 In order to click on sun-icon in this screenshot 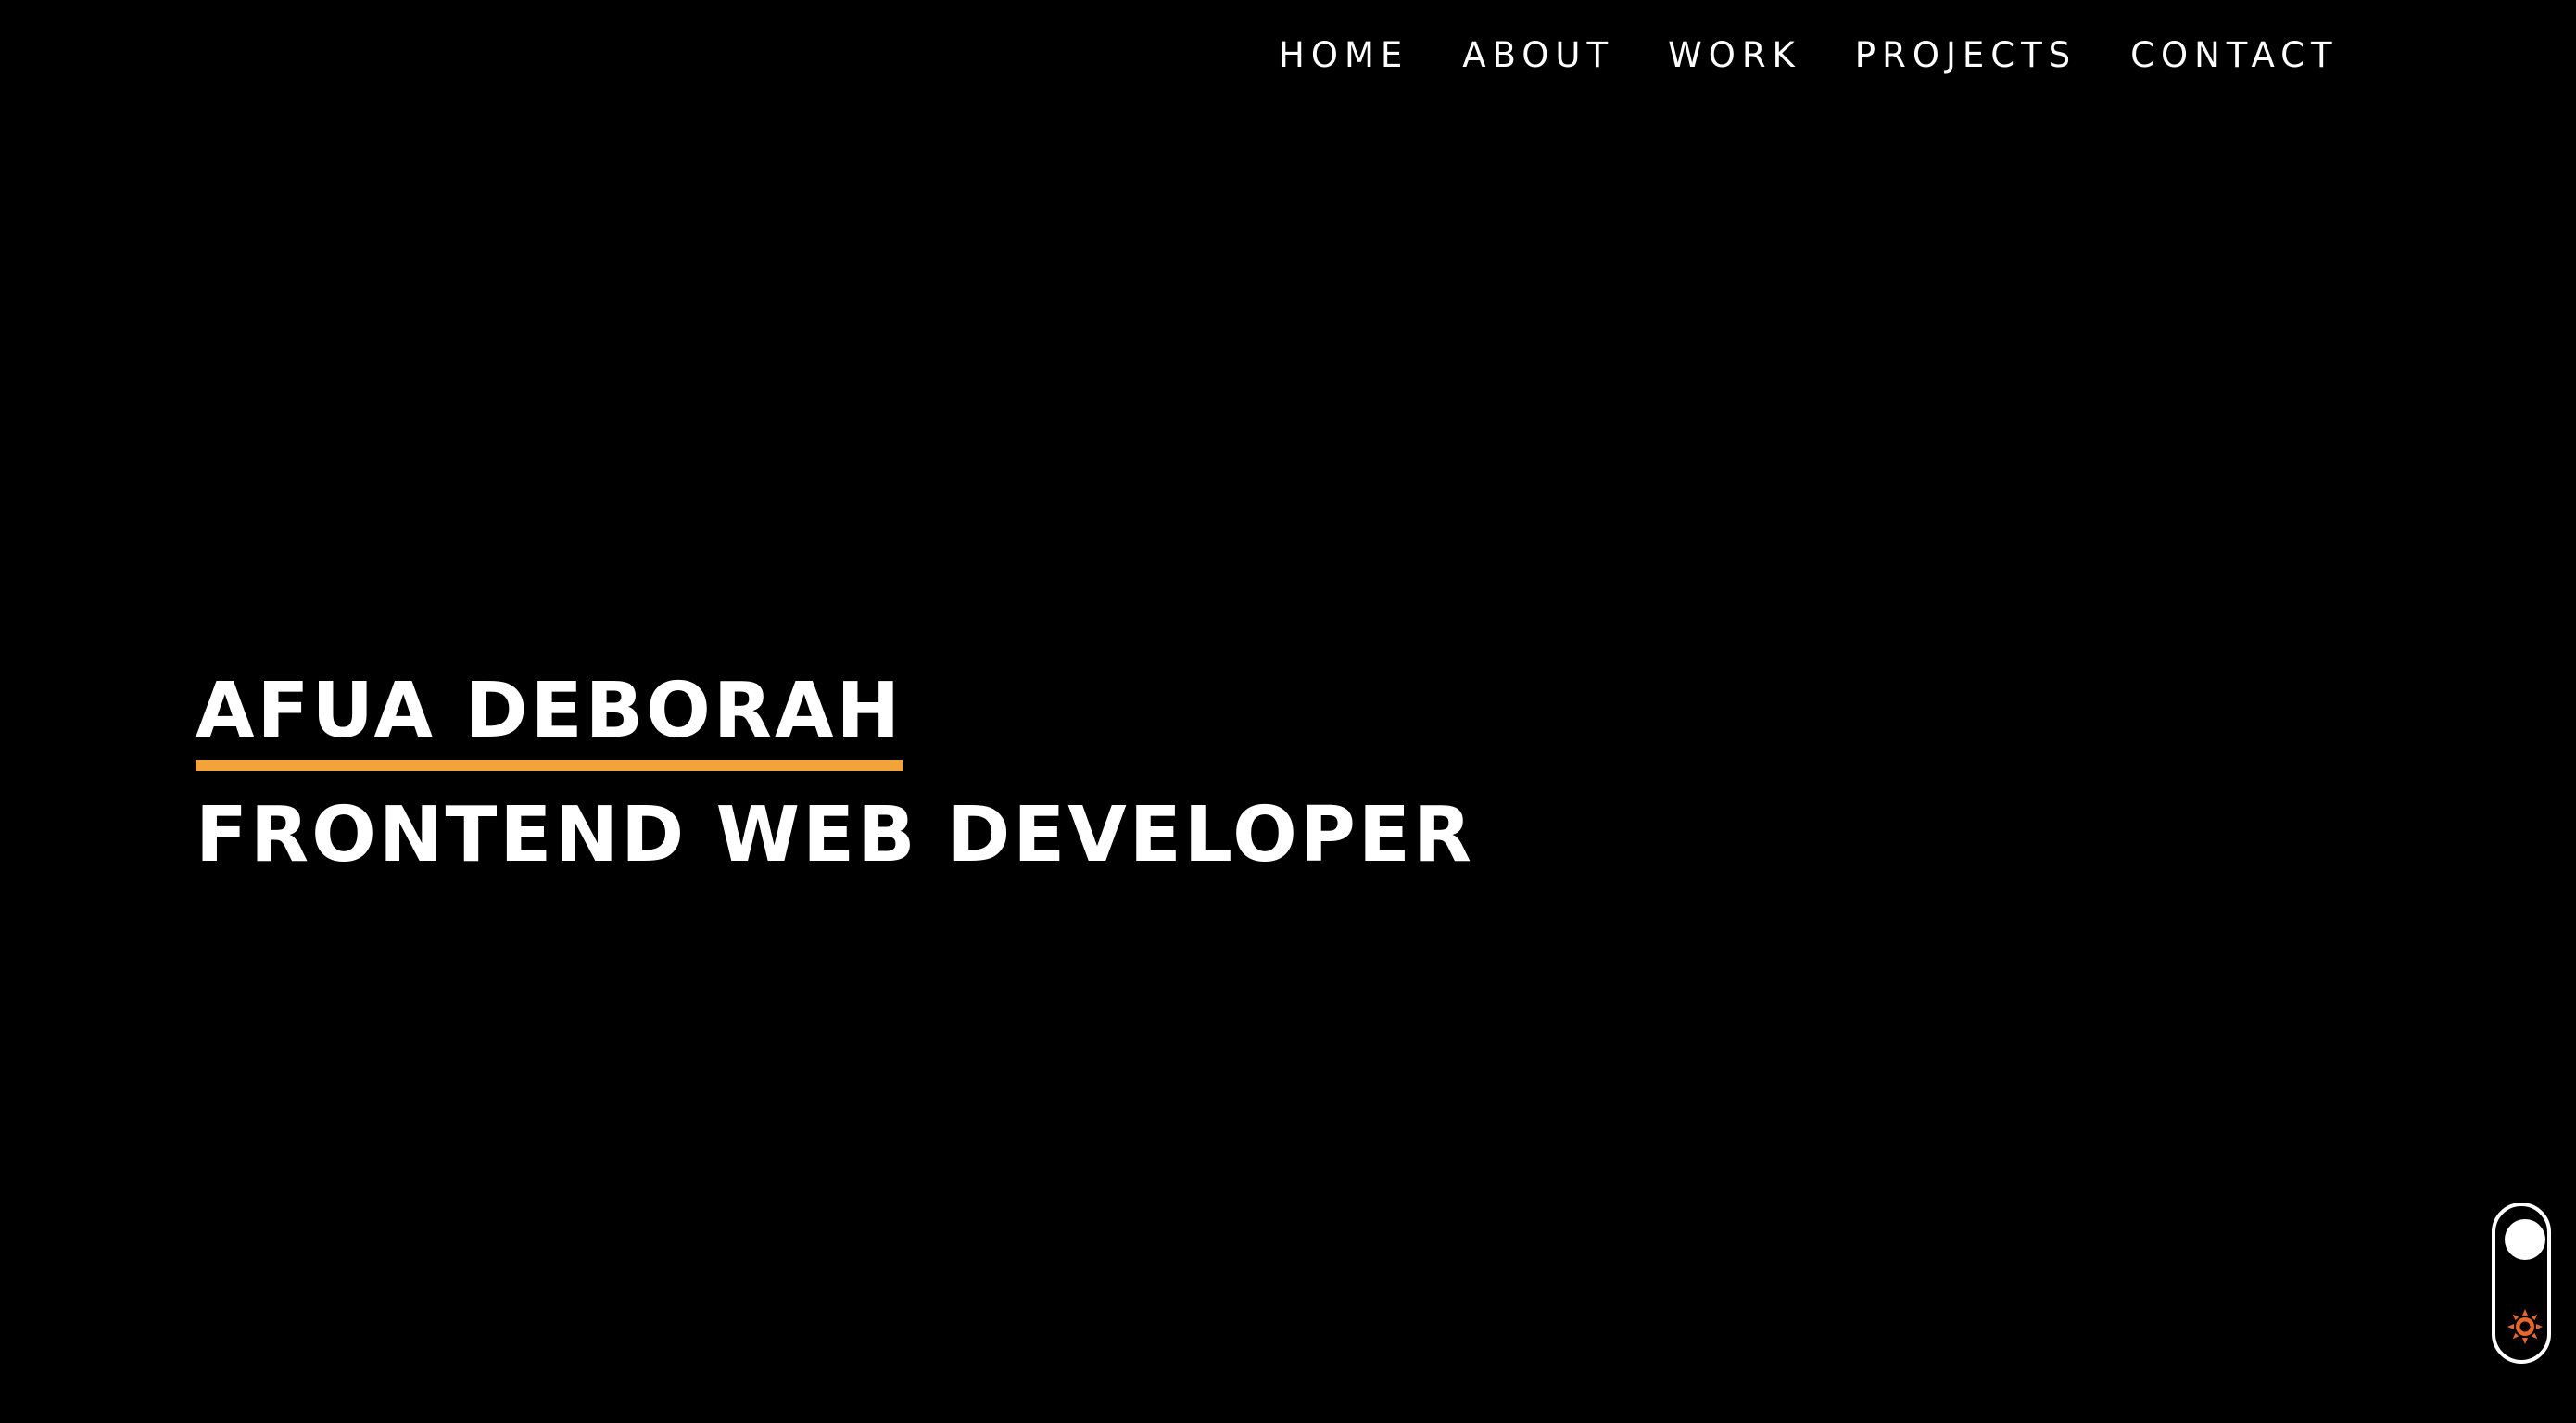, I will do `click(2525, 1326)`.